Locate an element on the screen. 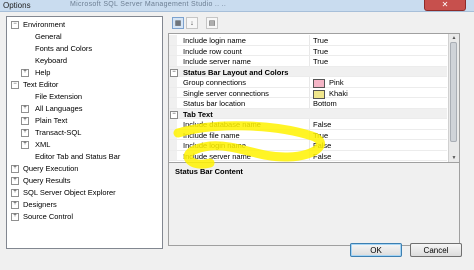 This screenshot has height=270, width=474. property-row: Include row count True is located at coordinates (308, 50).